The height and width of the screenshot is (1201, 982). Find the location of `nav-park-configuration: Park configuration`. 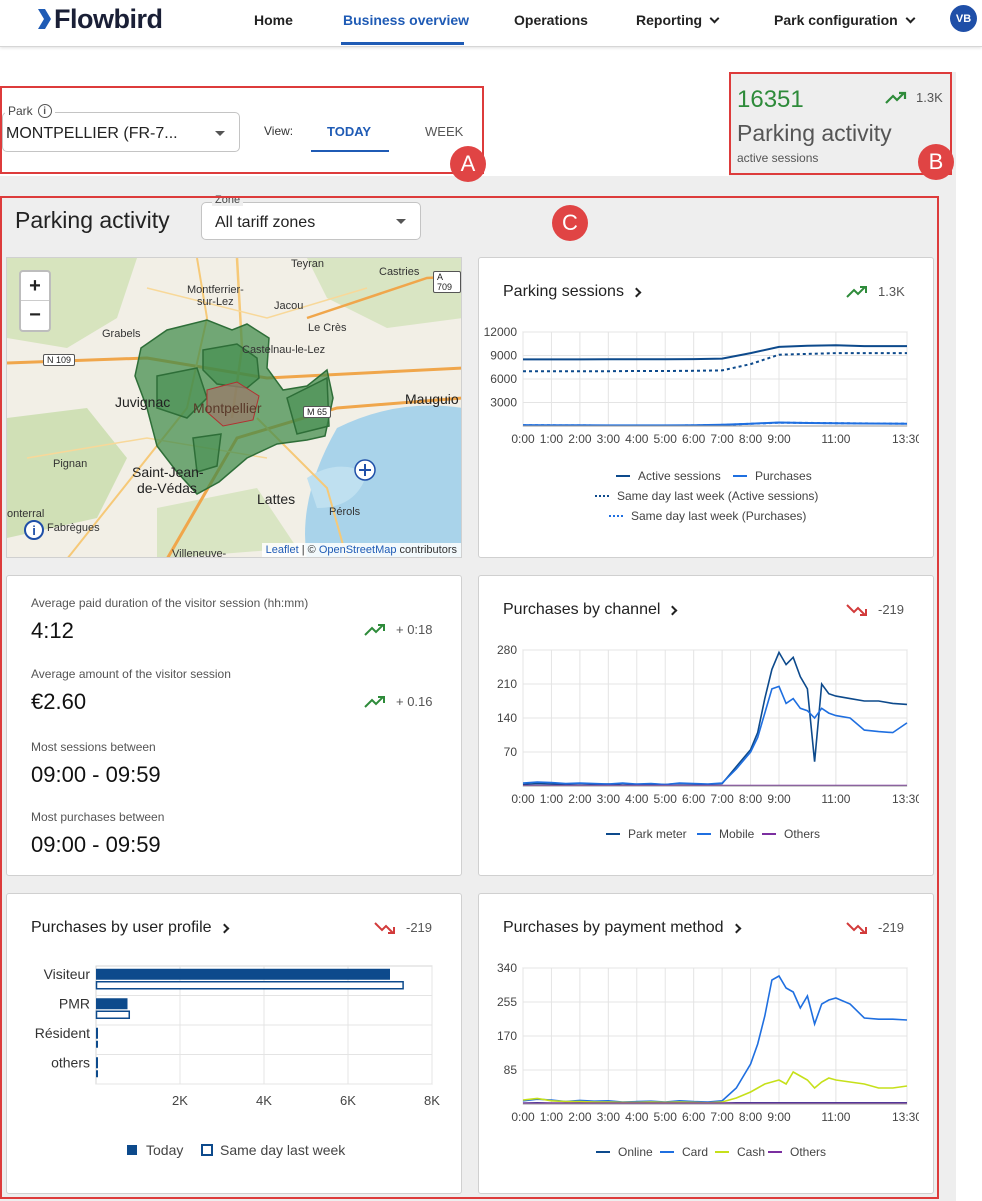

nav-park-configuration: Park configuration is located at coordinates (845, 20).